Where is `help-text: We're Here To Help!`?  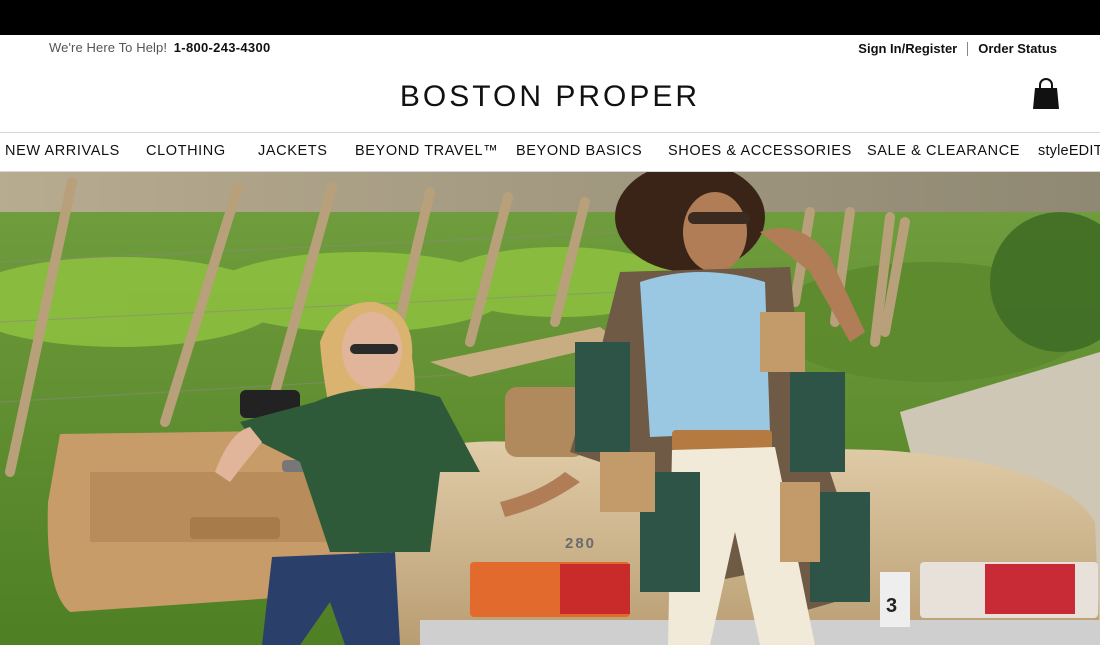 help-text: We're Here To Help! is located at coordinates (108, 47).